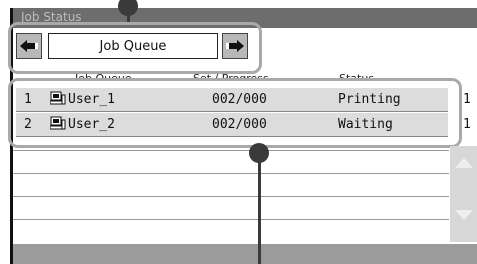  I want to click on scroll-down-icon, so click(464, 215).